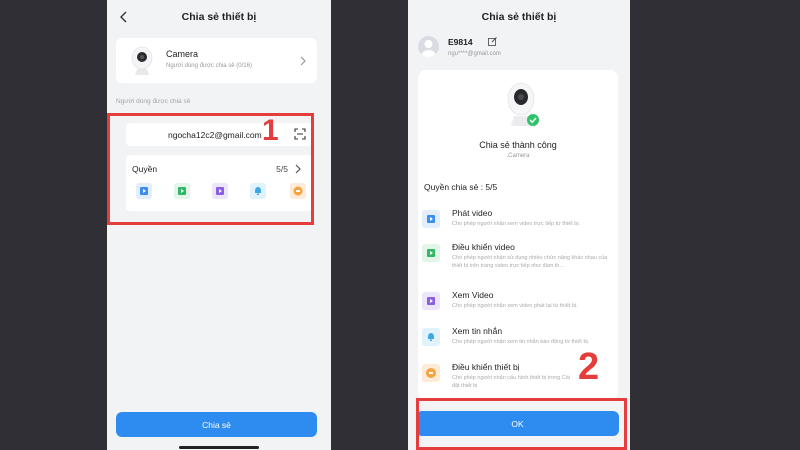  What do you see at coordinates (483, 247) in the screenshot?
I see `permission-title: Điều khiển video` at bounding box center [483, 247].